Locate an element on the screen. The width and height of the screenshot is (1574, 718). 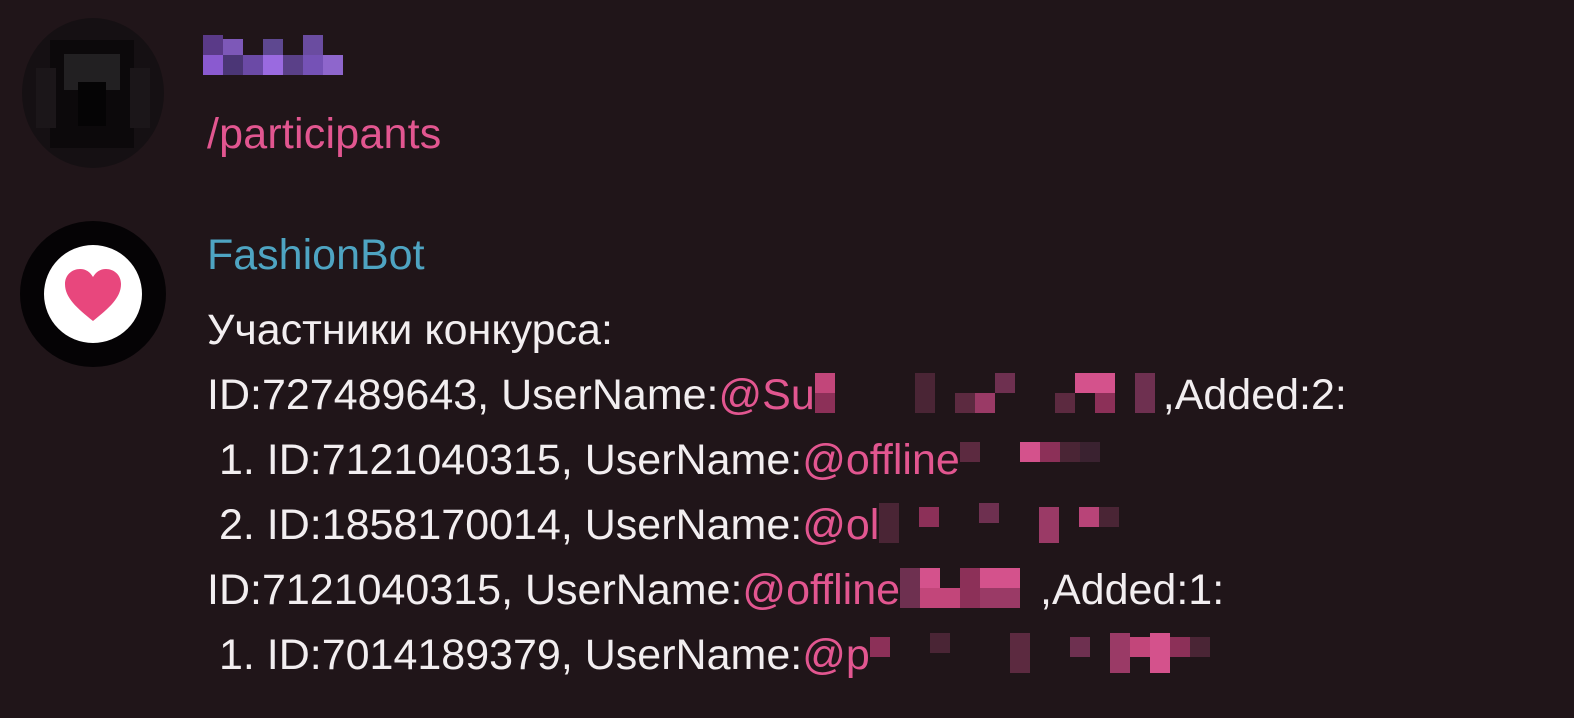
message-title: Участники конкурса: is located at coordinates (410, 330).